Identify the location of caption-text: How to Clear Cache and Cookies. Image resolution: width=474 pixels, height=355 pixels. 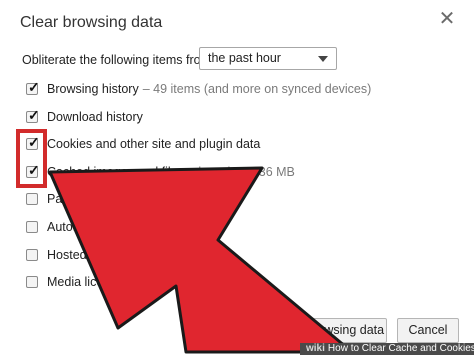
(400, 348).